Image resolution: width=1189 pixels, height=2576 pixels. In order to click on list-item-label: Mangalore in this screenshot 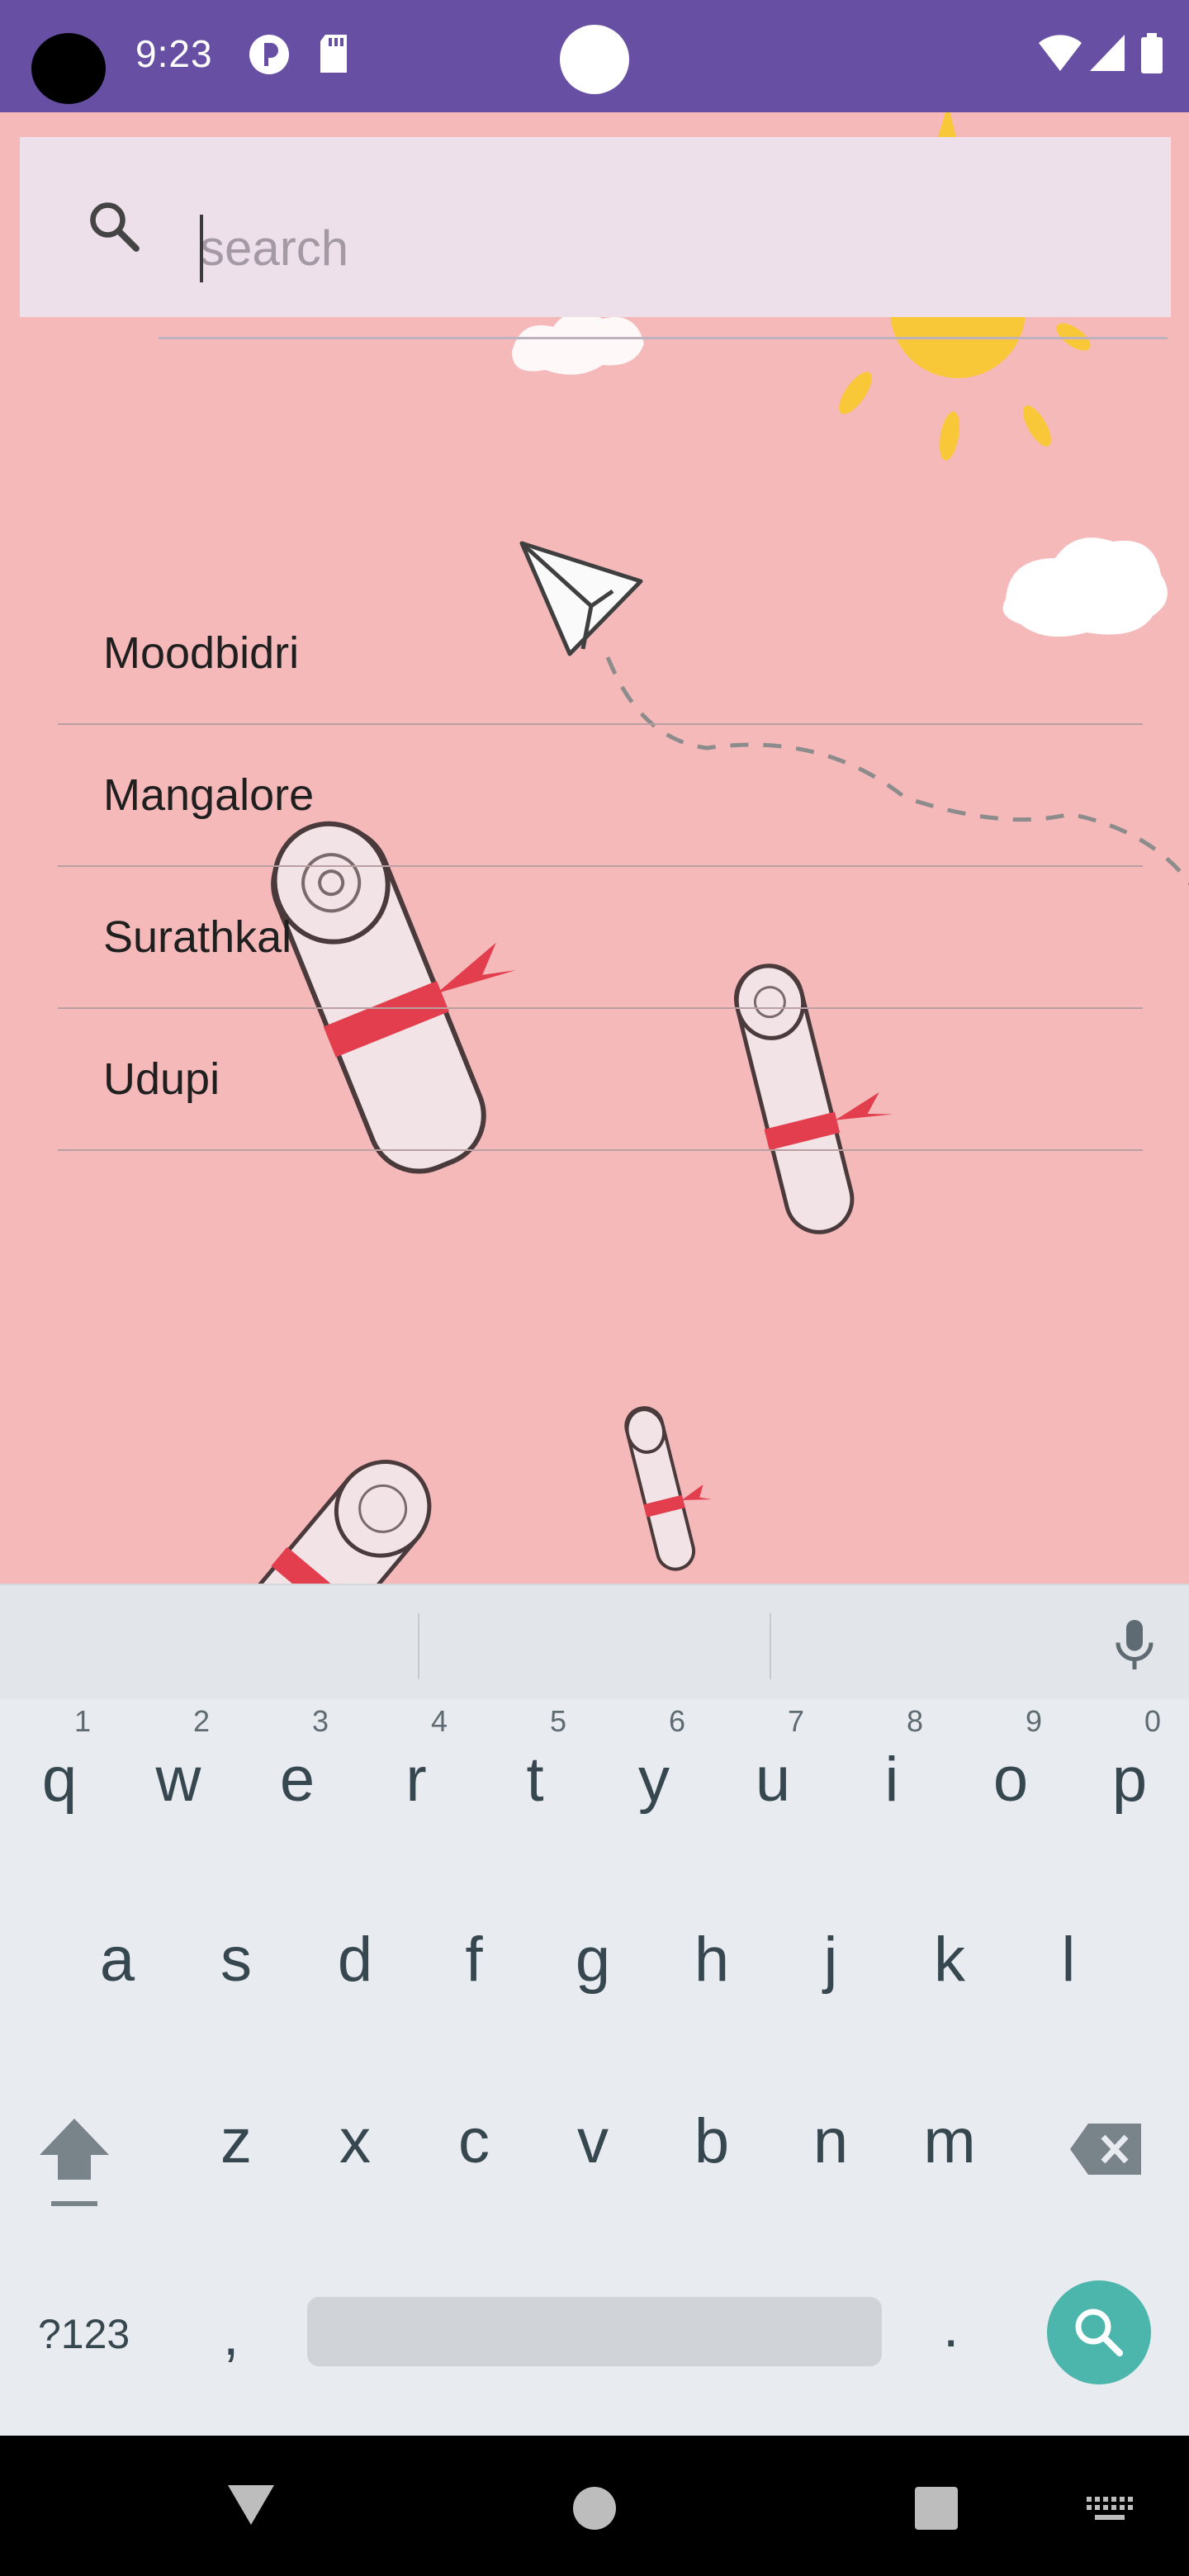, I will do `click(209, 795)`.